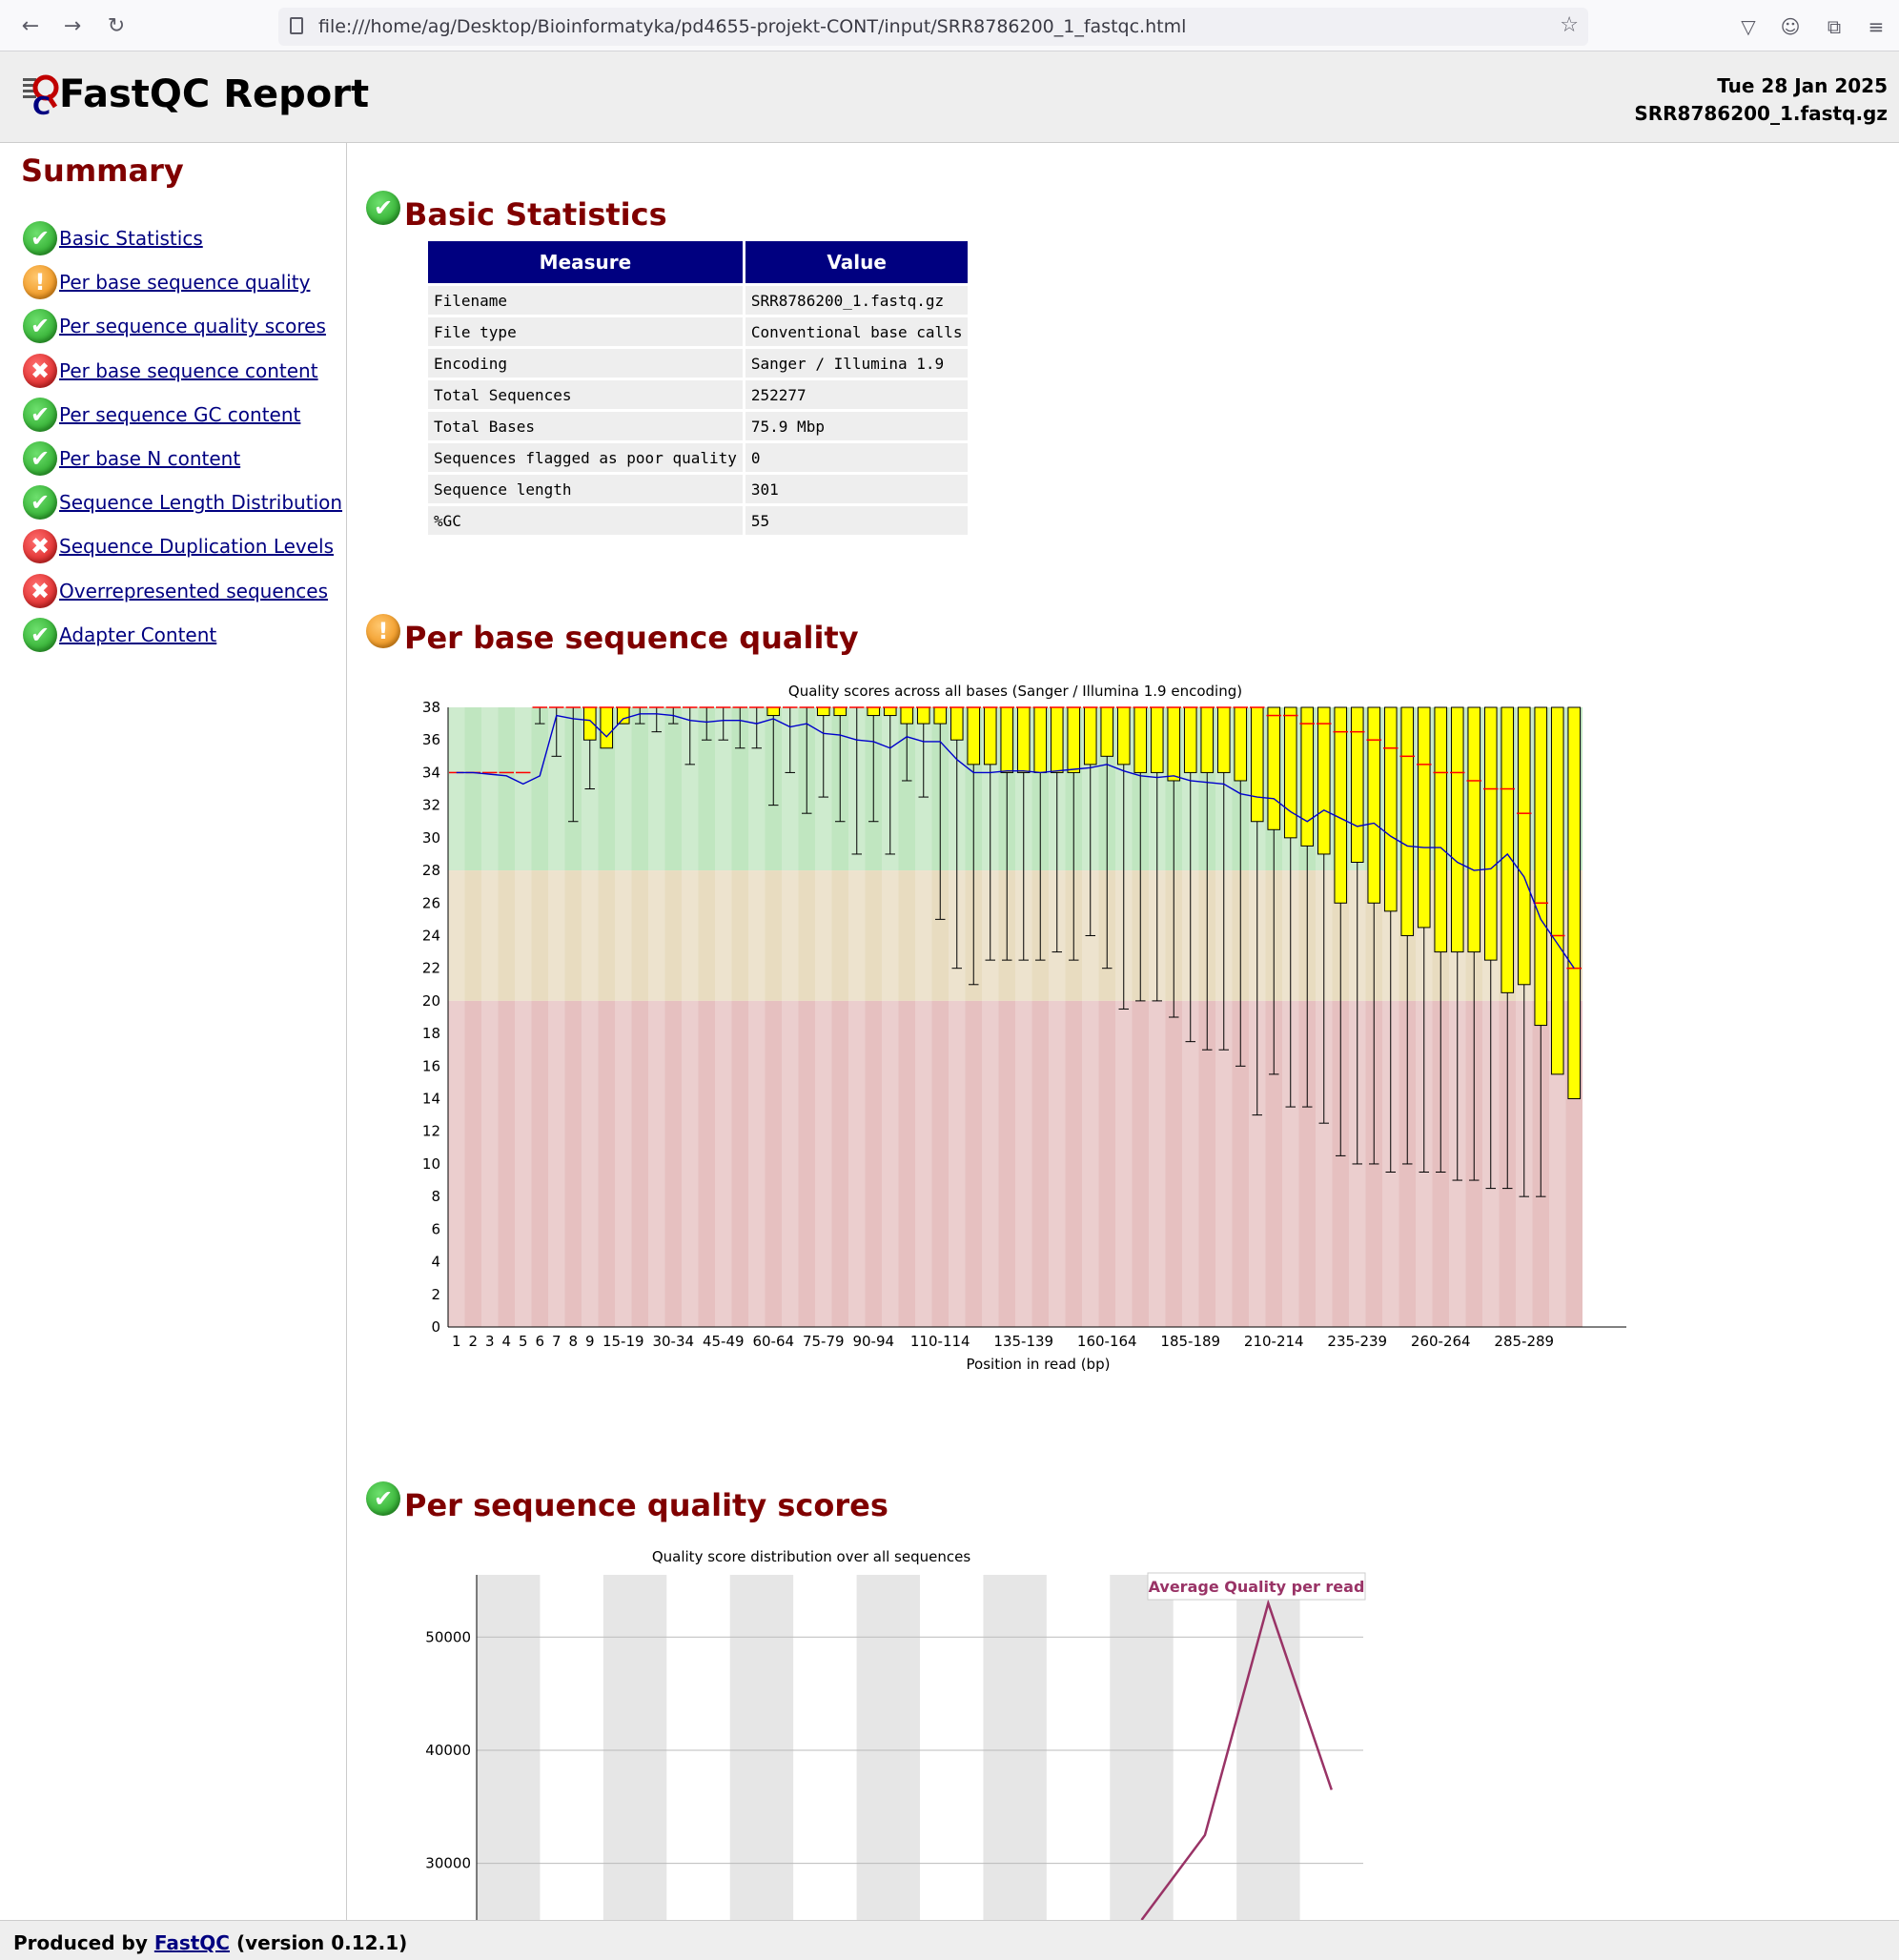 This screenshot has width=1899, height=1960. What do you see at coordinates (431, 707) in the screenshot?
I see `y-tick-label: 38` at bounding box center [431, 707].